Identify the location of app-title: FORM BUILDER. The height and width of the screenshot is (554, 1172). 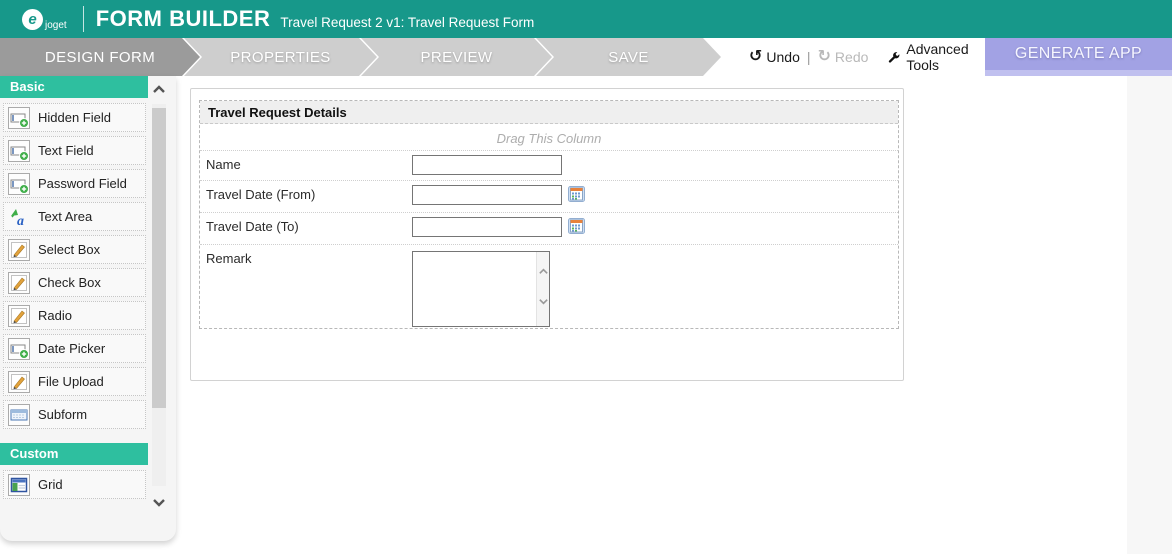
(183, 18).